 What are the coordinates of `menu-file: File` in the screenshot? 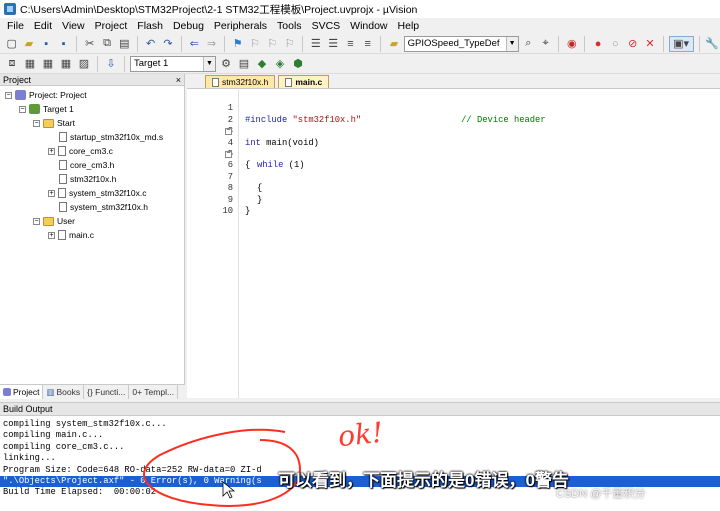 It's located at (15, 26).